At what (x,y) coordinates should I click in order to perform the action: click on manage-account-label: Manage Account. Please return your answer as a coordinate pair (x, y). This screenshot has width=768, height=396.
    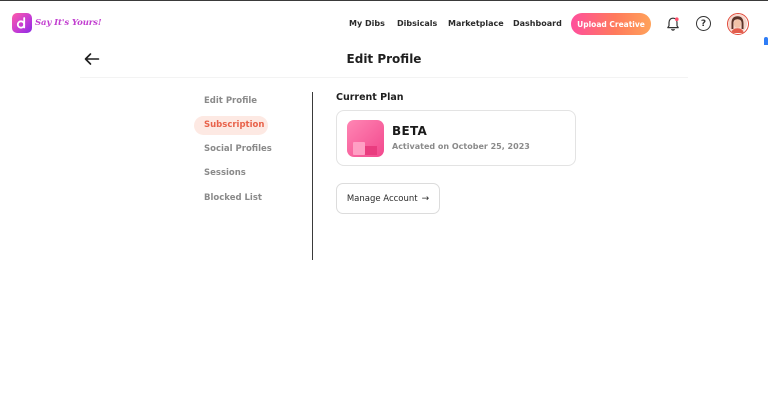
    Looking at the image, I should click on (382, 198).